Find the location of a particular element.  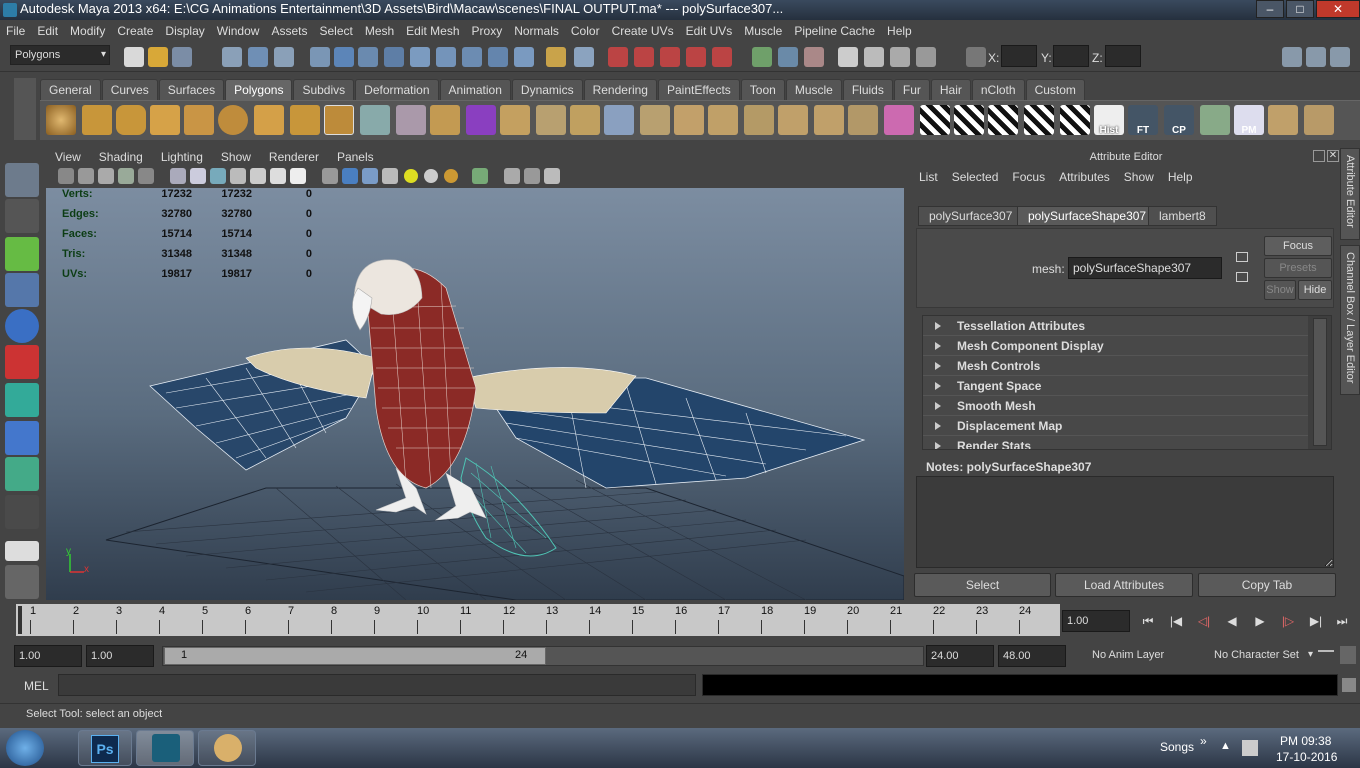

menu-set-dropdown: Polygons is located at coordinates (60, 55).